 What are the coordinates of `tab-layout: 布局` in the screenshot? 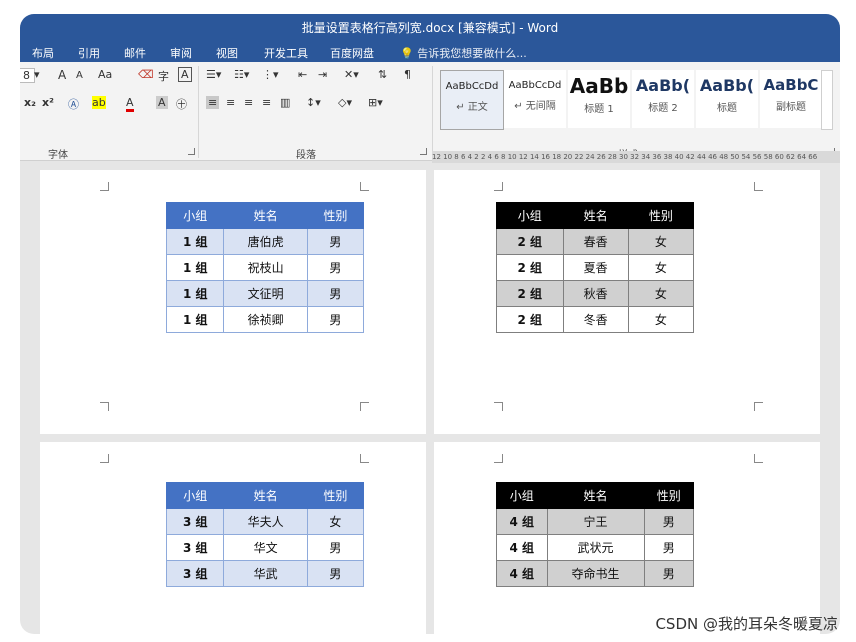 It's located at (43, 53).